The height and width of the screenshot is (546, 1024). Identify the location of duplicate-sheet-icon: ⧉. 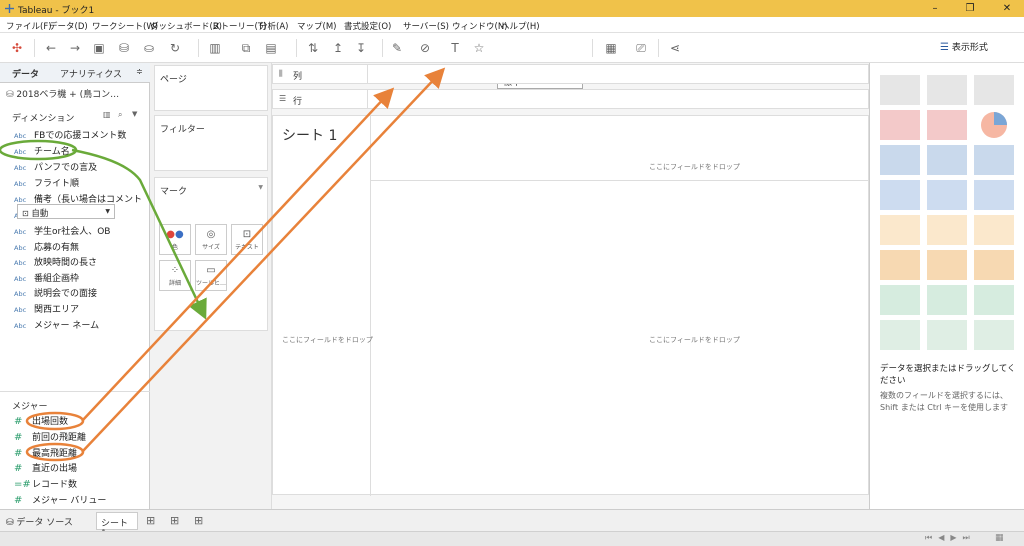
(246, 48).